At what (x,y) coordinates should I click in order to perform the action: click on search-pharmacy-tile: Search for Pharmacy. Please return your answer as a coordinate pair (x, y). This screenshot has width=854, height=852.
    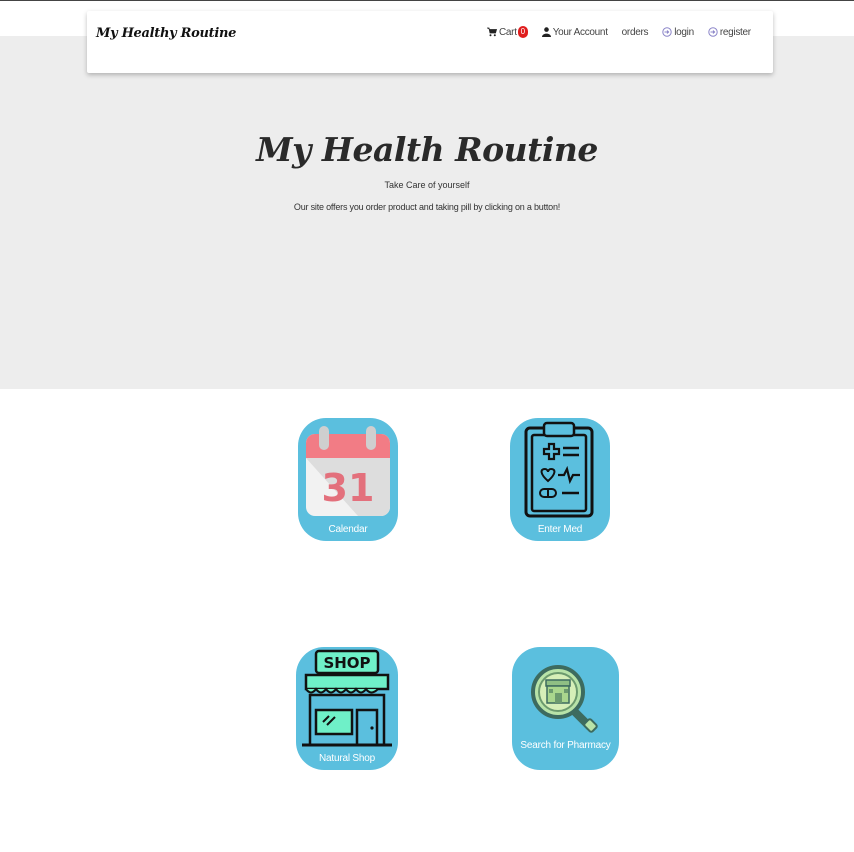
    Looking at the image, I should click on (565, 708).